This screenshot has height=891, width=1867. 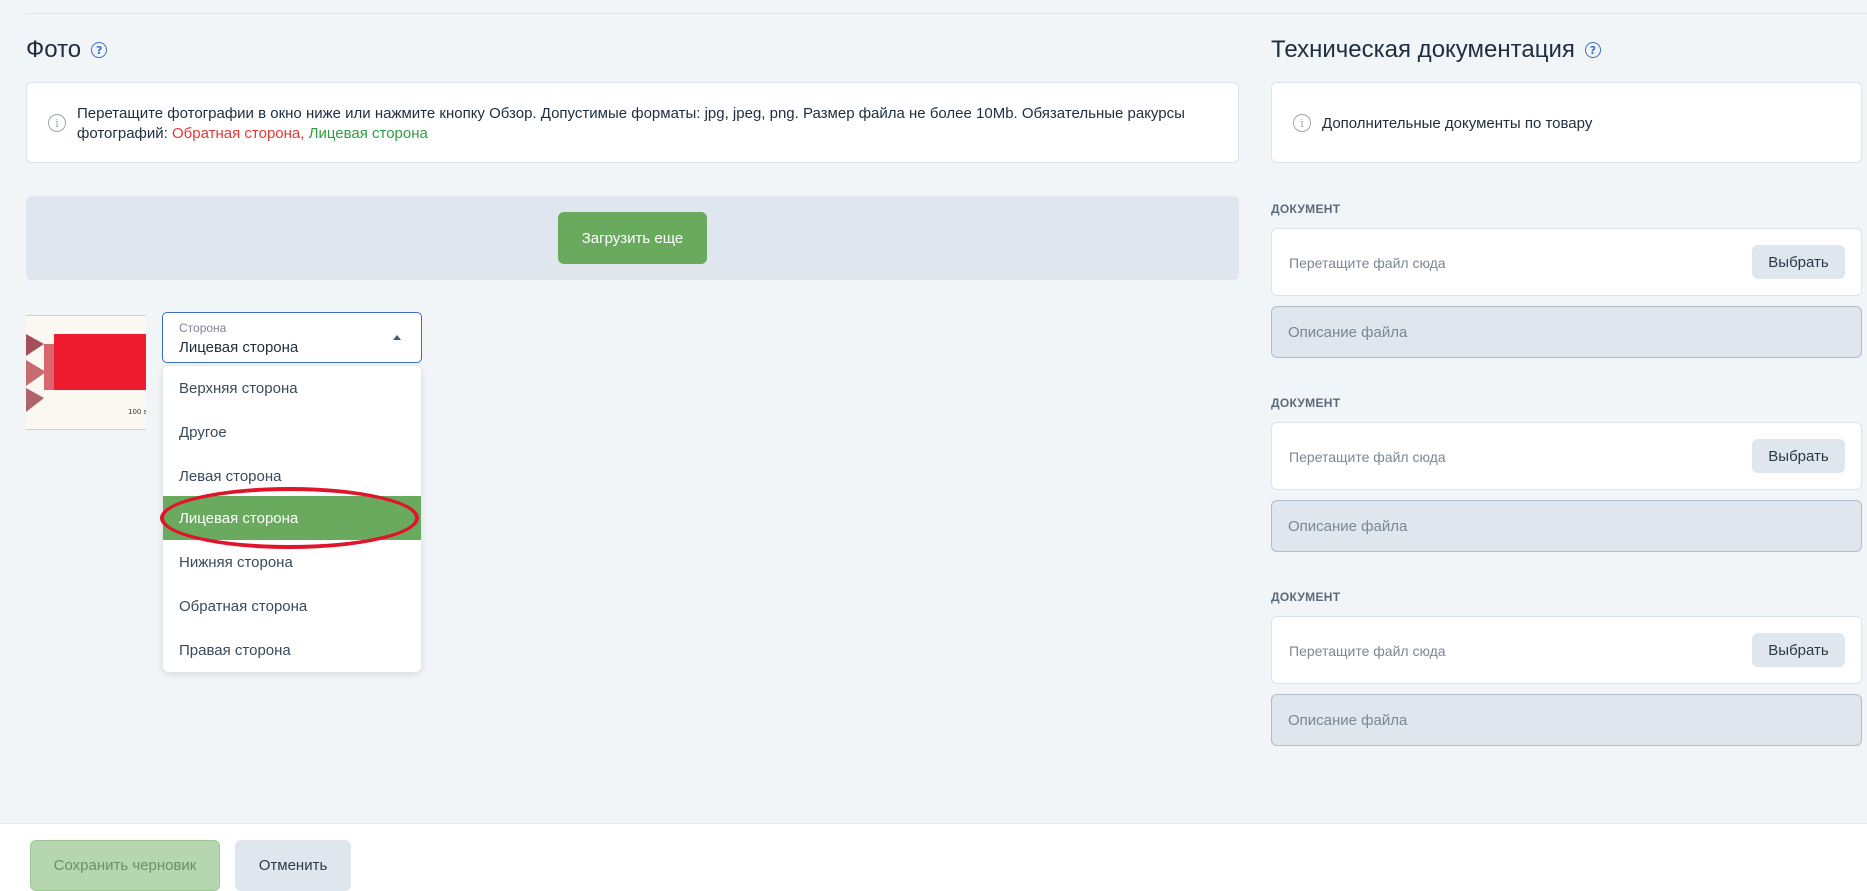 I want to click on photo-thumbnail: 100 s, so click(x=86, y=372).